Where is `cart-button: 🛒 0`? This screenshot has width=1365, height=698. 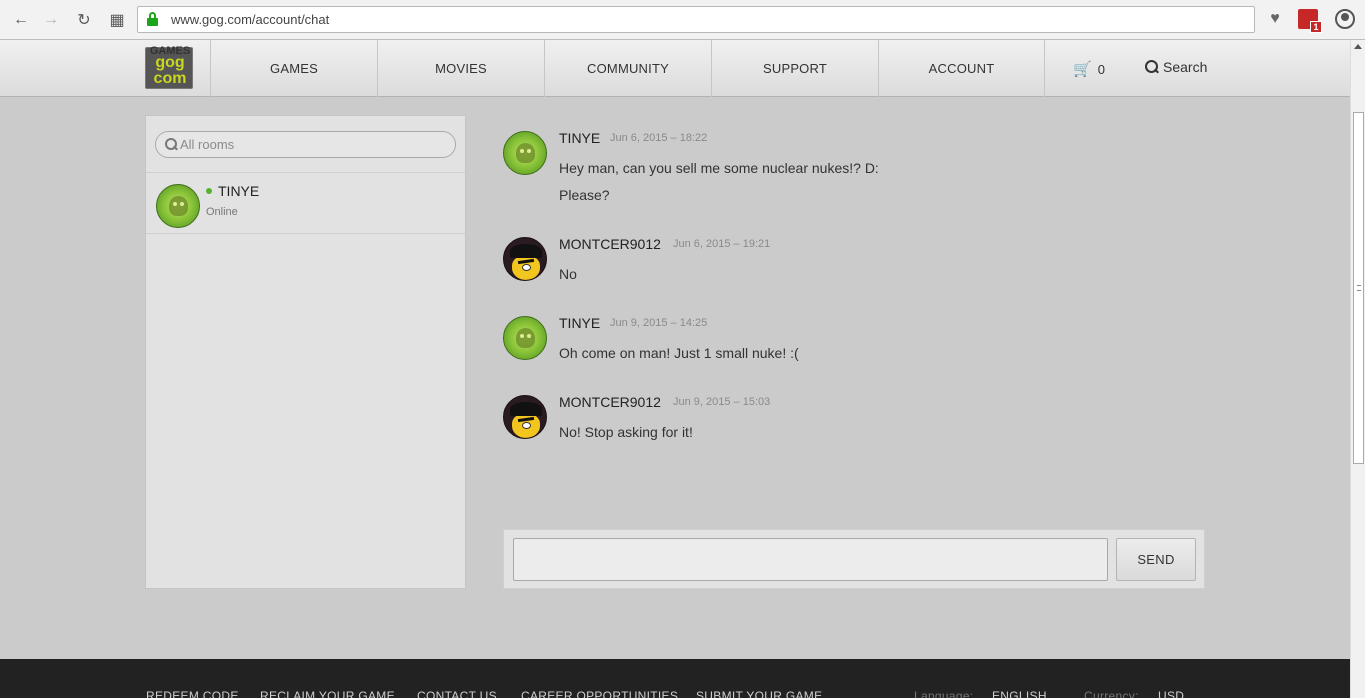
cart-button: 🛒 0 is located at coordinates (1089, 69).